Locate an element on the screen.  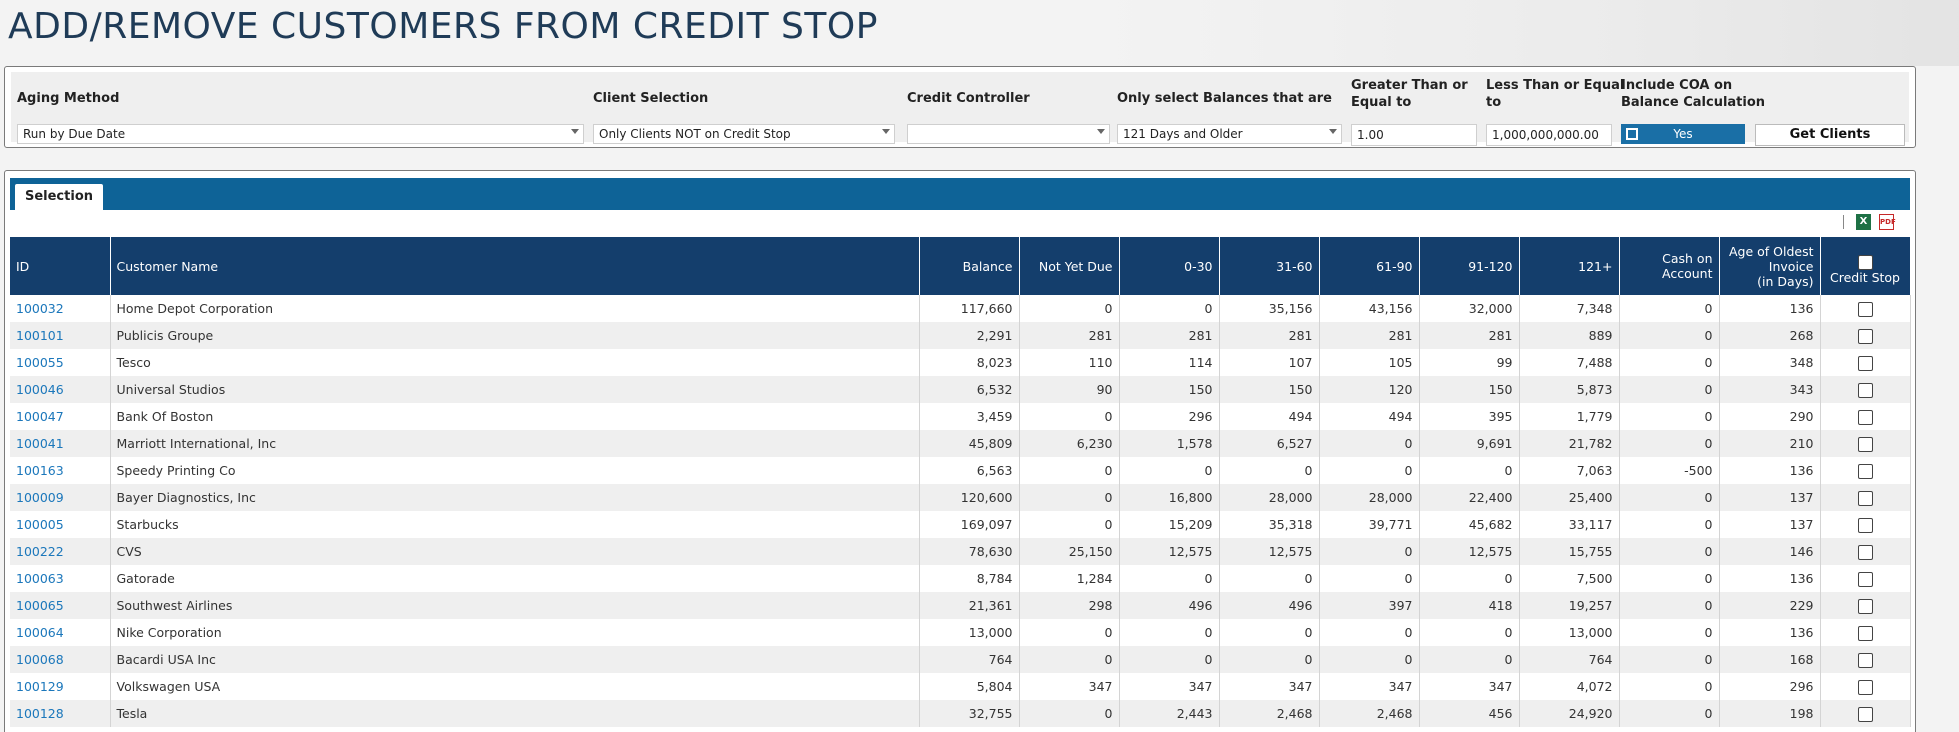
get-clients-button: Get Clients is located at coordinates (1830, 135).